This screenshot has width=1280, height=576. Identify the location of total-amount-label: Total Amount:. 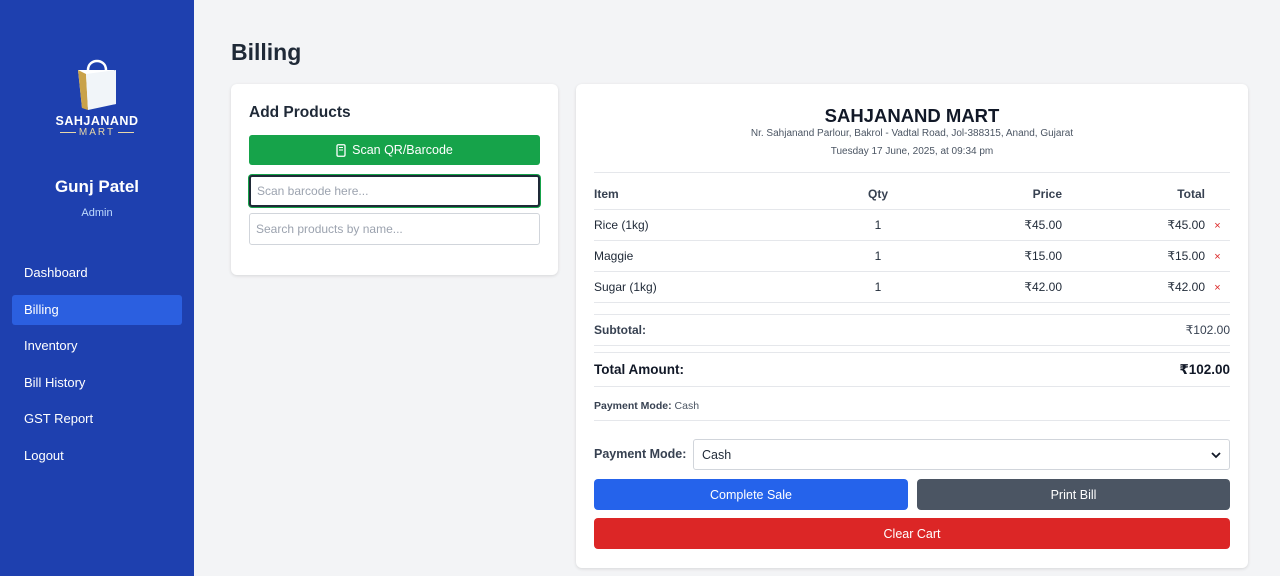
(639, 369).